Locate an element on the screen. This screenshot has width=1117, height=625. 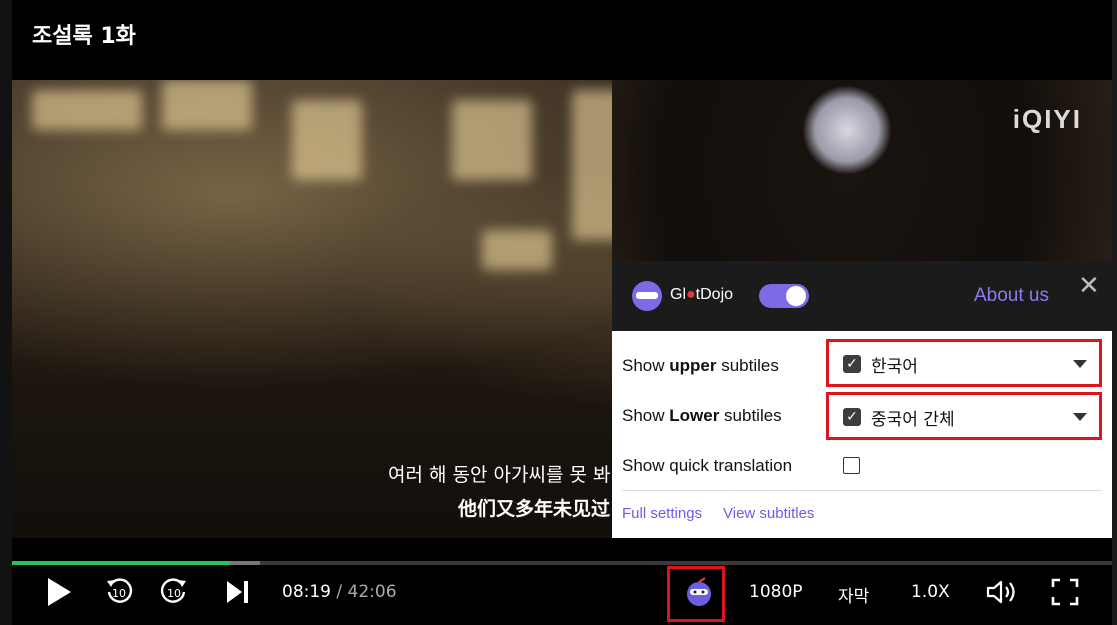
quick-translation-label: Show quick translation is located at coordinates (707, 465).